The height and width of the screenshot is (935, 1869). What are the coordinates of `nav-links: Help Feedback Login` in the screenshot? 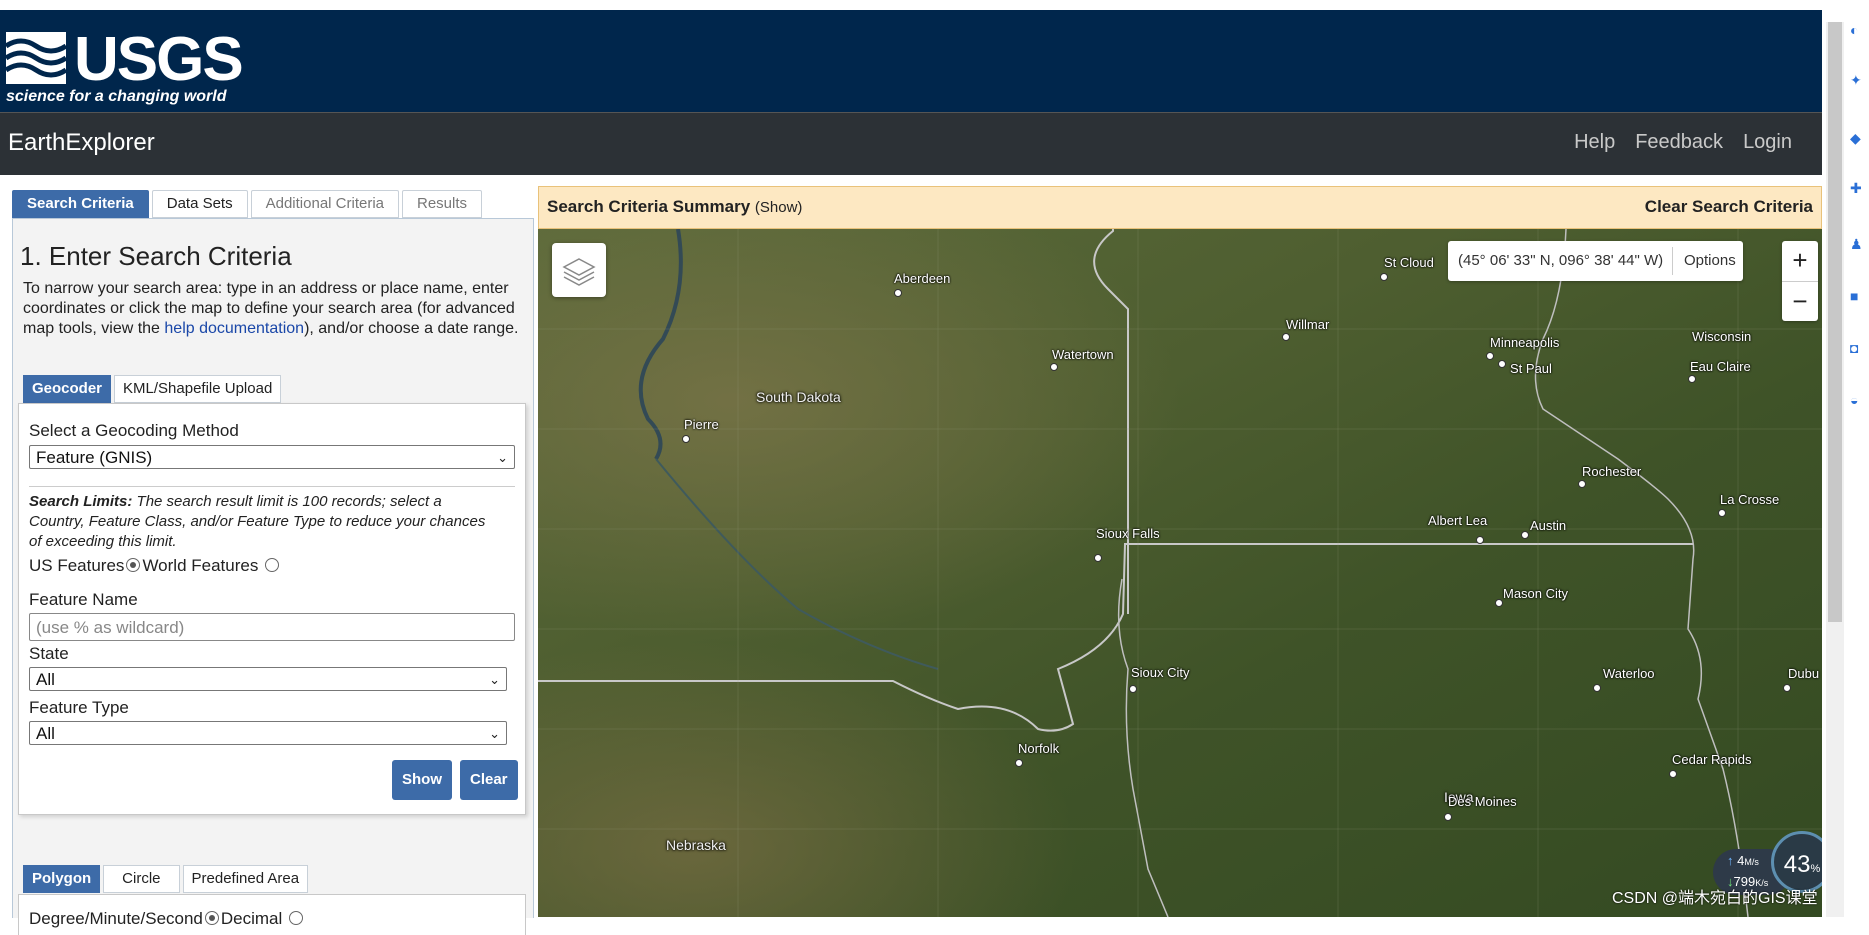 It's located at (1683, 142).